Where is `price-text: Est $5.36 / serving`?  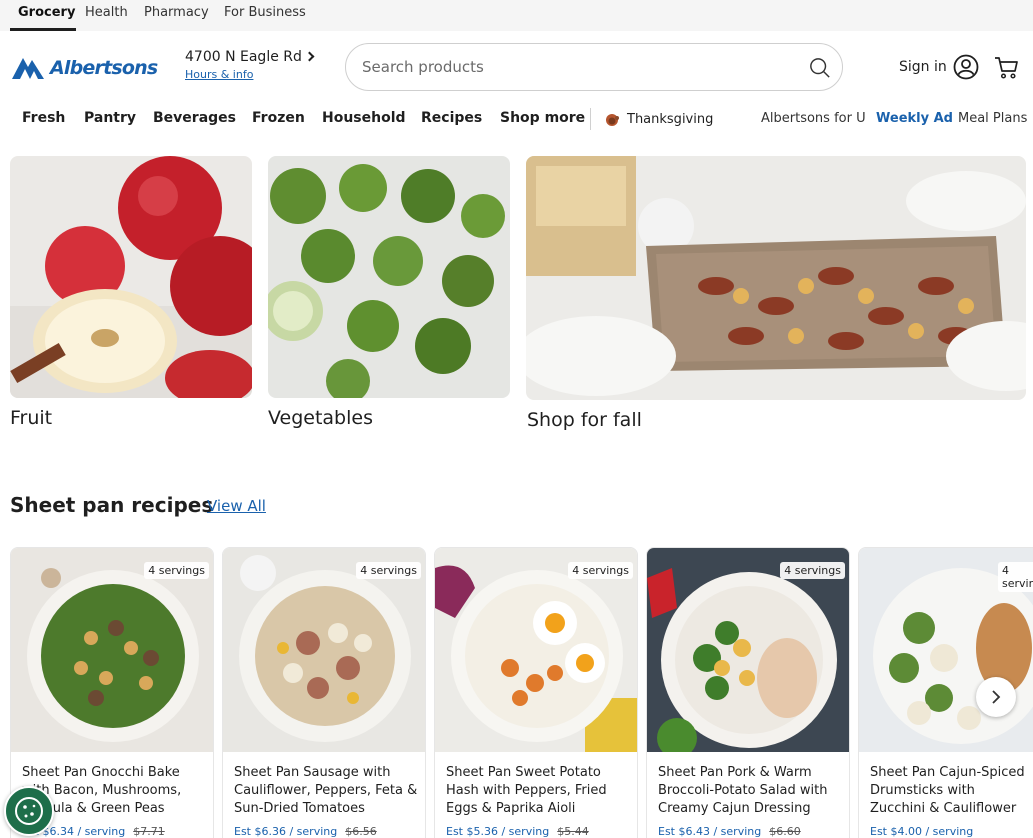 price-text: Est $5.36 / serving is located at coordinates (498, 831).